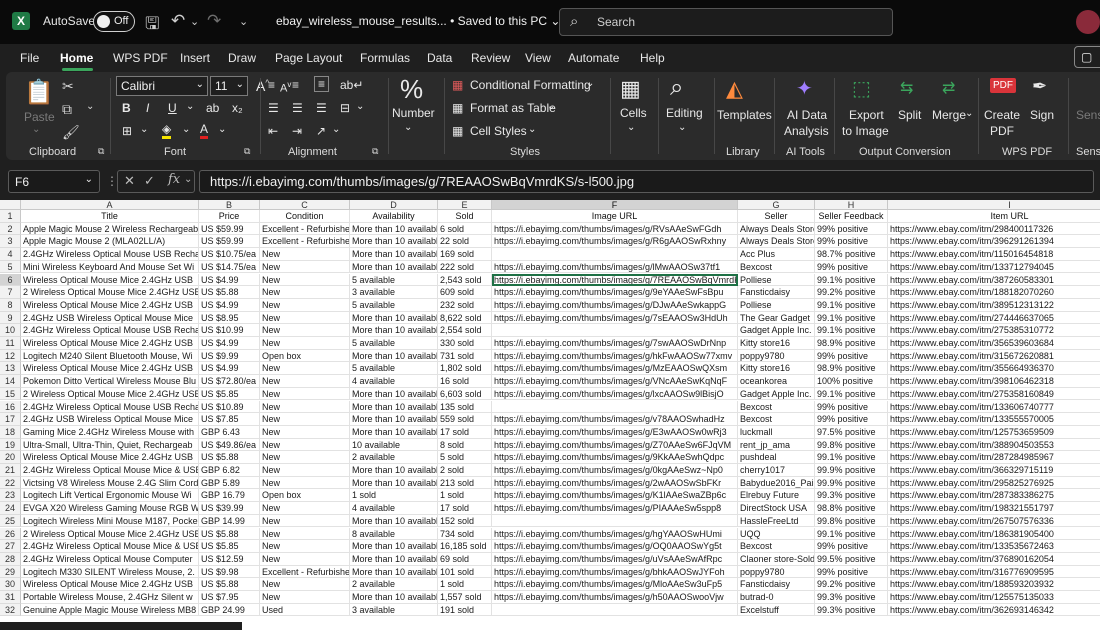 This screenshot has width=1100, height=630. Describe the element at coordinates (538, 58) in the screenshot. I see `tab-view: View` at that location.